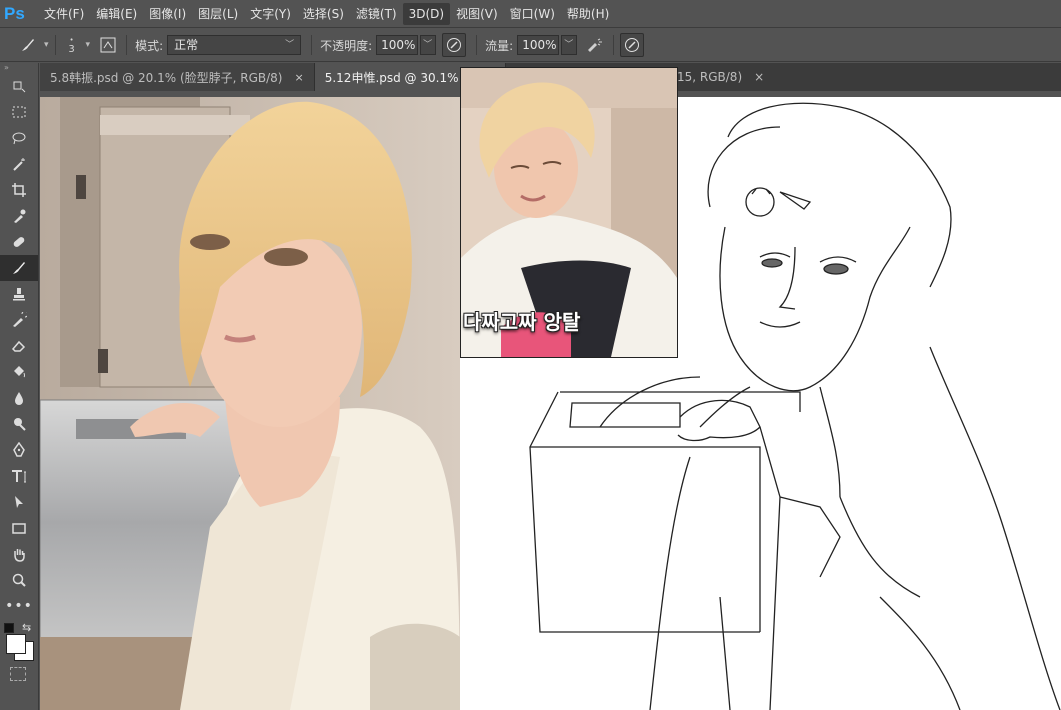 The height and width of the screenshot is (710, 1061). Describe the element at coordinates (19, 68) in the screenshot. I see `panel-collapse-icon: »` at that location.